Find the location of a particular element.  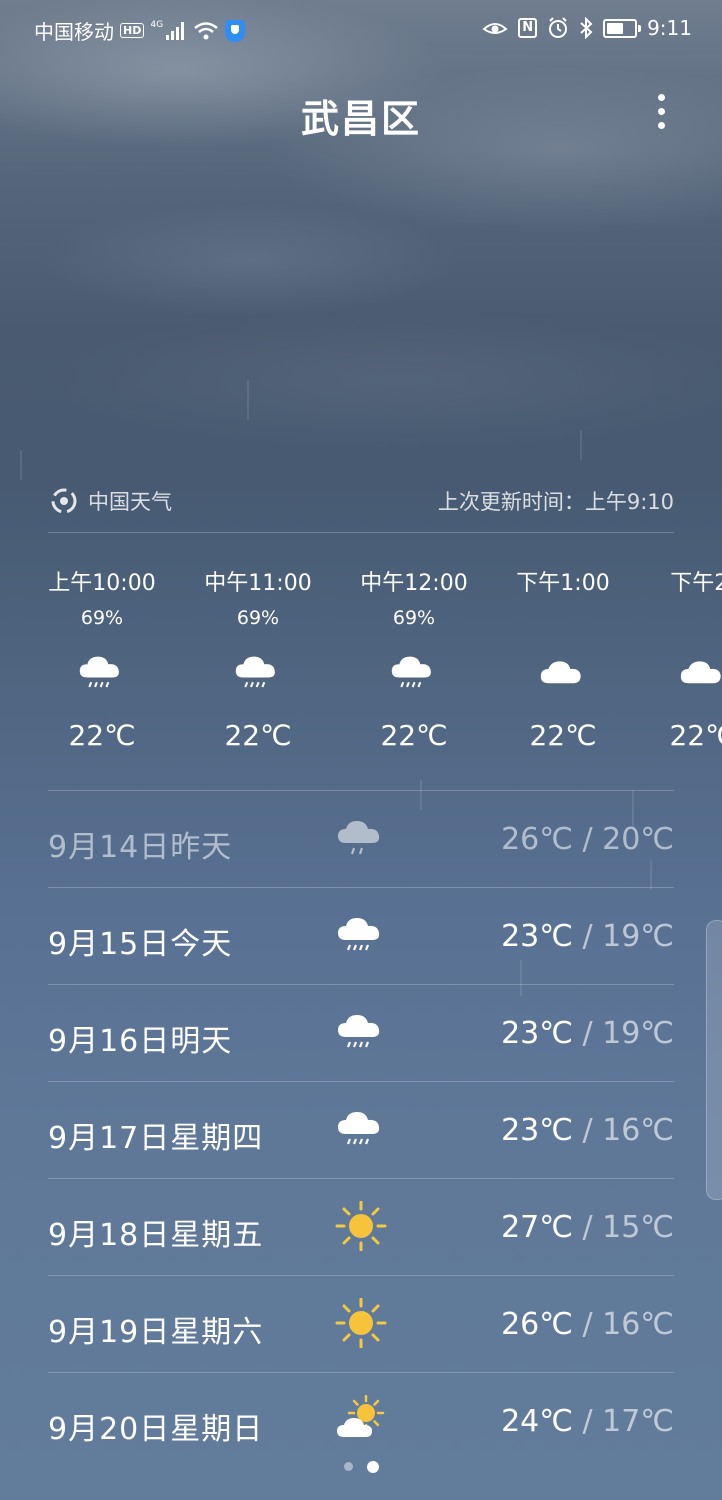

daily-row: 9月17日星期四 23℃ / 16℃ is located at coordinates (361, 1129).